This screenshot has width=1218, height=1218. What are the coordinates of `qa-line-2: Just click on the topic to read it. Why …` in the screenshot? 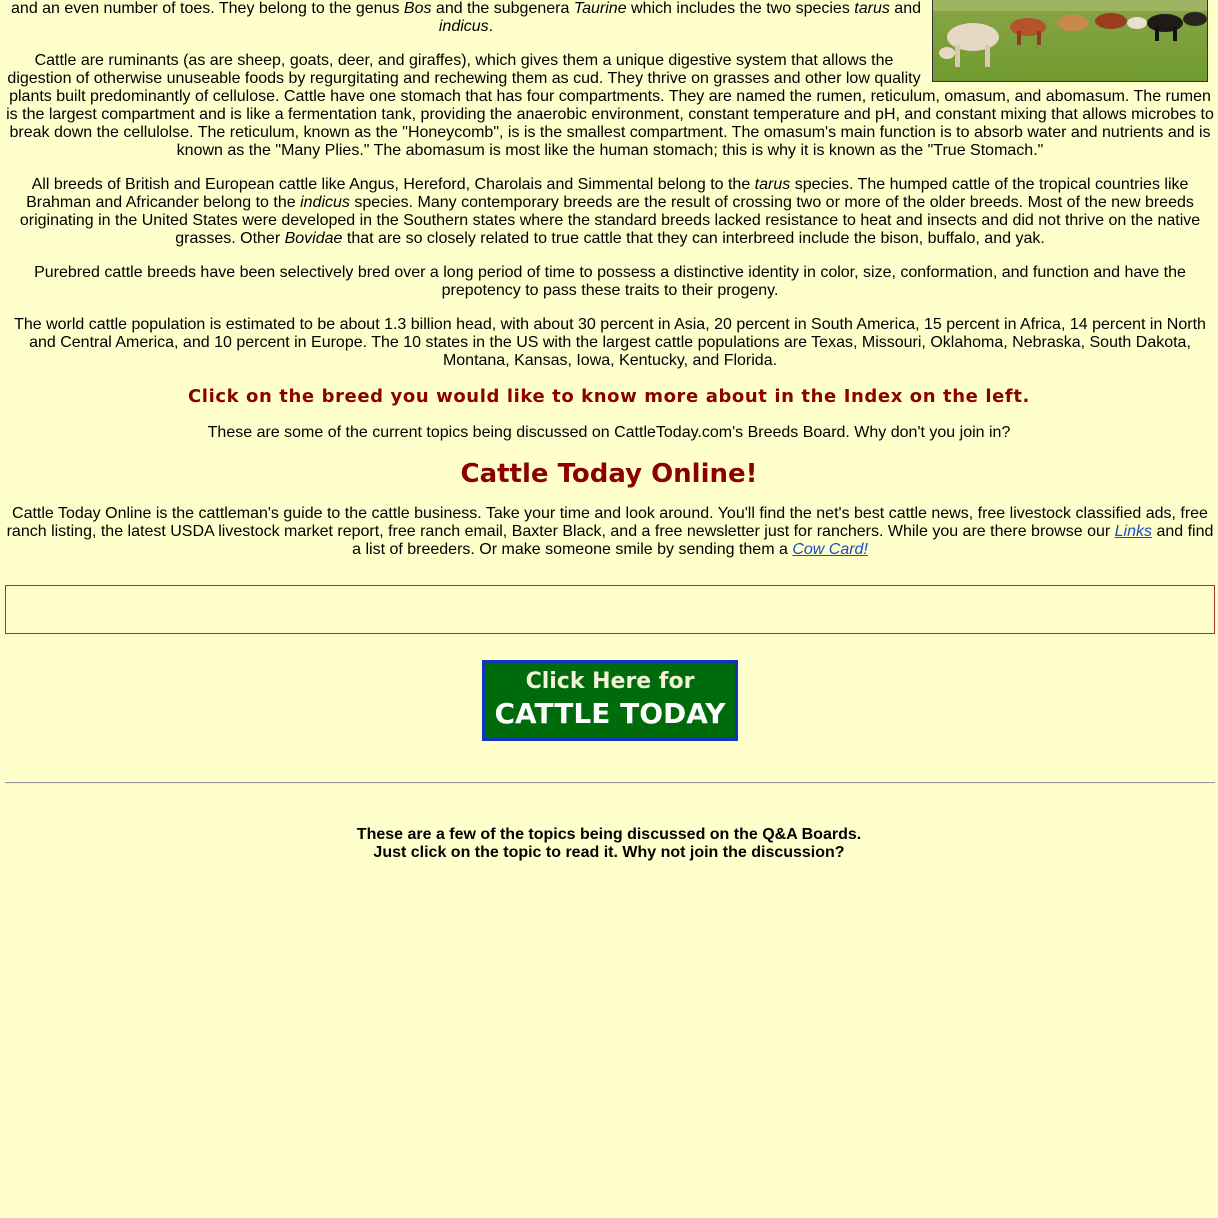 It's located at (609, 852).